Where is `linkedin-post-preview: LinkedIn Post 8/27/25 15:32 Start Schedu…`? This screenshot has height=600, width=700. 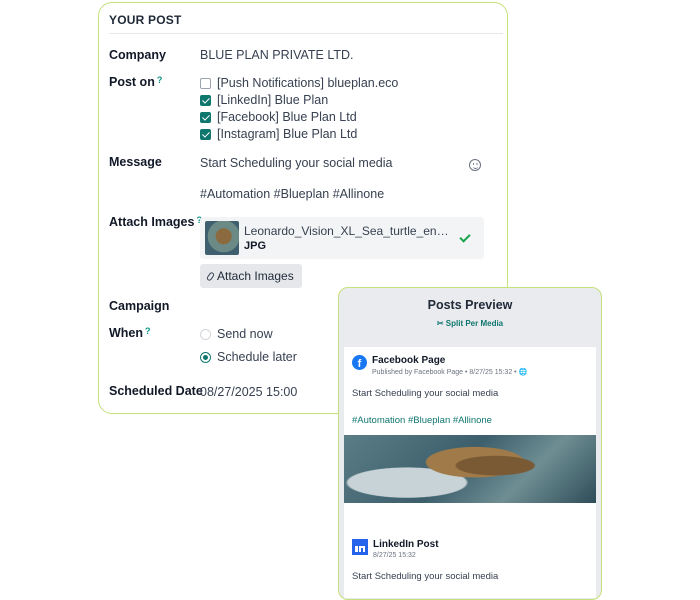
linkedin-post-preview: LinkedIn Post 8/27/25 15:32 Start Schedu… is located at coordinates (470, 564).